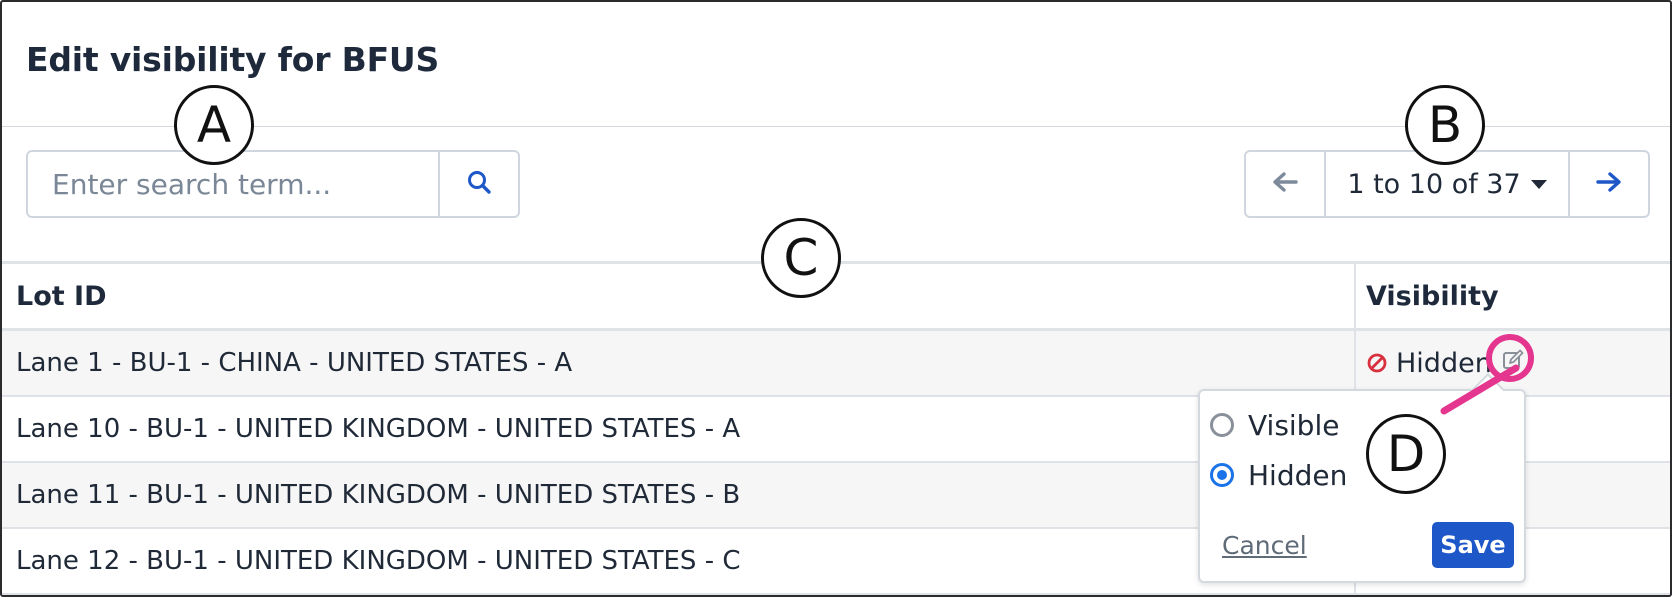  What do you see at coordinates (801, 258) in the screenshot?
I see `callout-c: C` at bounding box center [801, 258].